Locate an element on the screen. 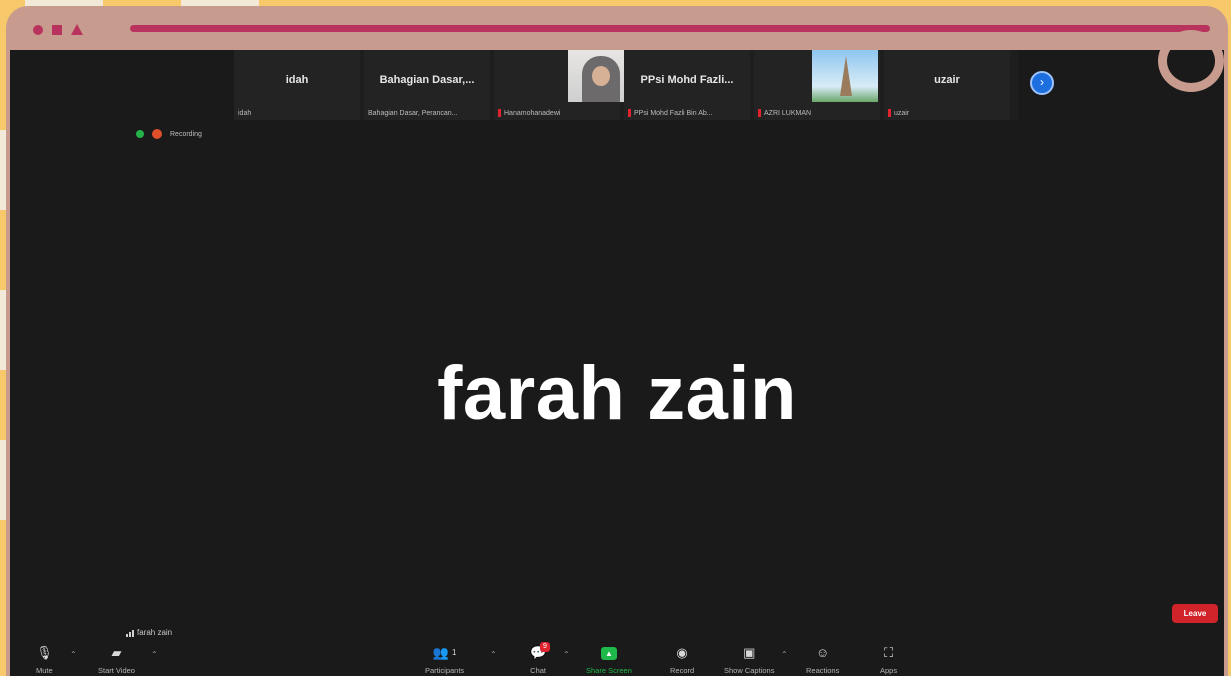 This screenshot has height=676, width=1231. share-screen-button: ▲ Share Screen is located at coordinates (609, 660).